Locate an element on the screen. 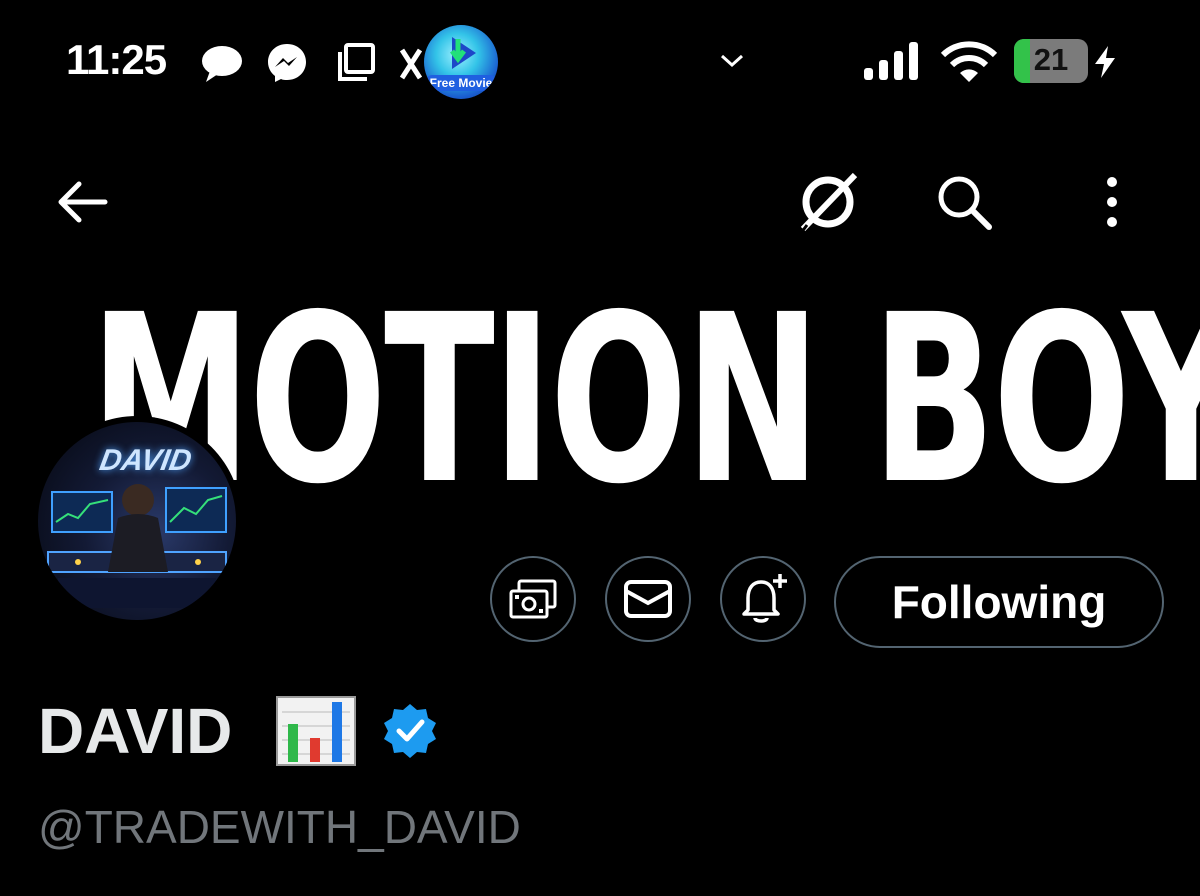 Image resolution: width=1200 pixels, height=896 pixels. message-button is located at coordinates (648, 599).